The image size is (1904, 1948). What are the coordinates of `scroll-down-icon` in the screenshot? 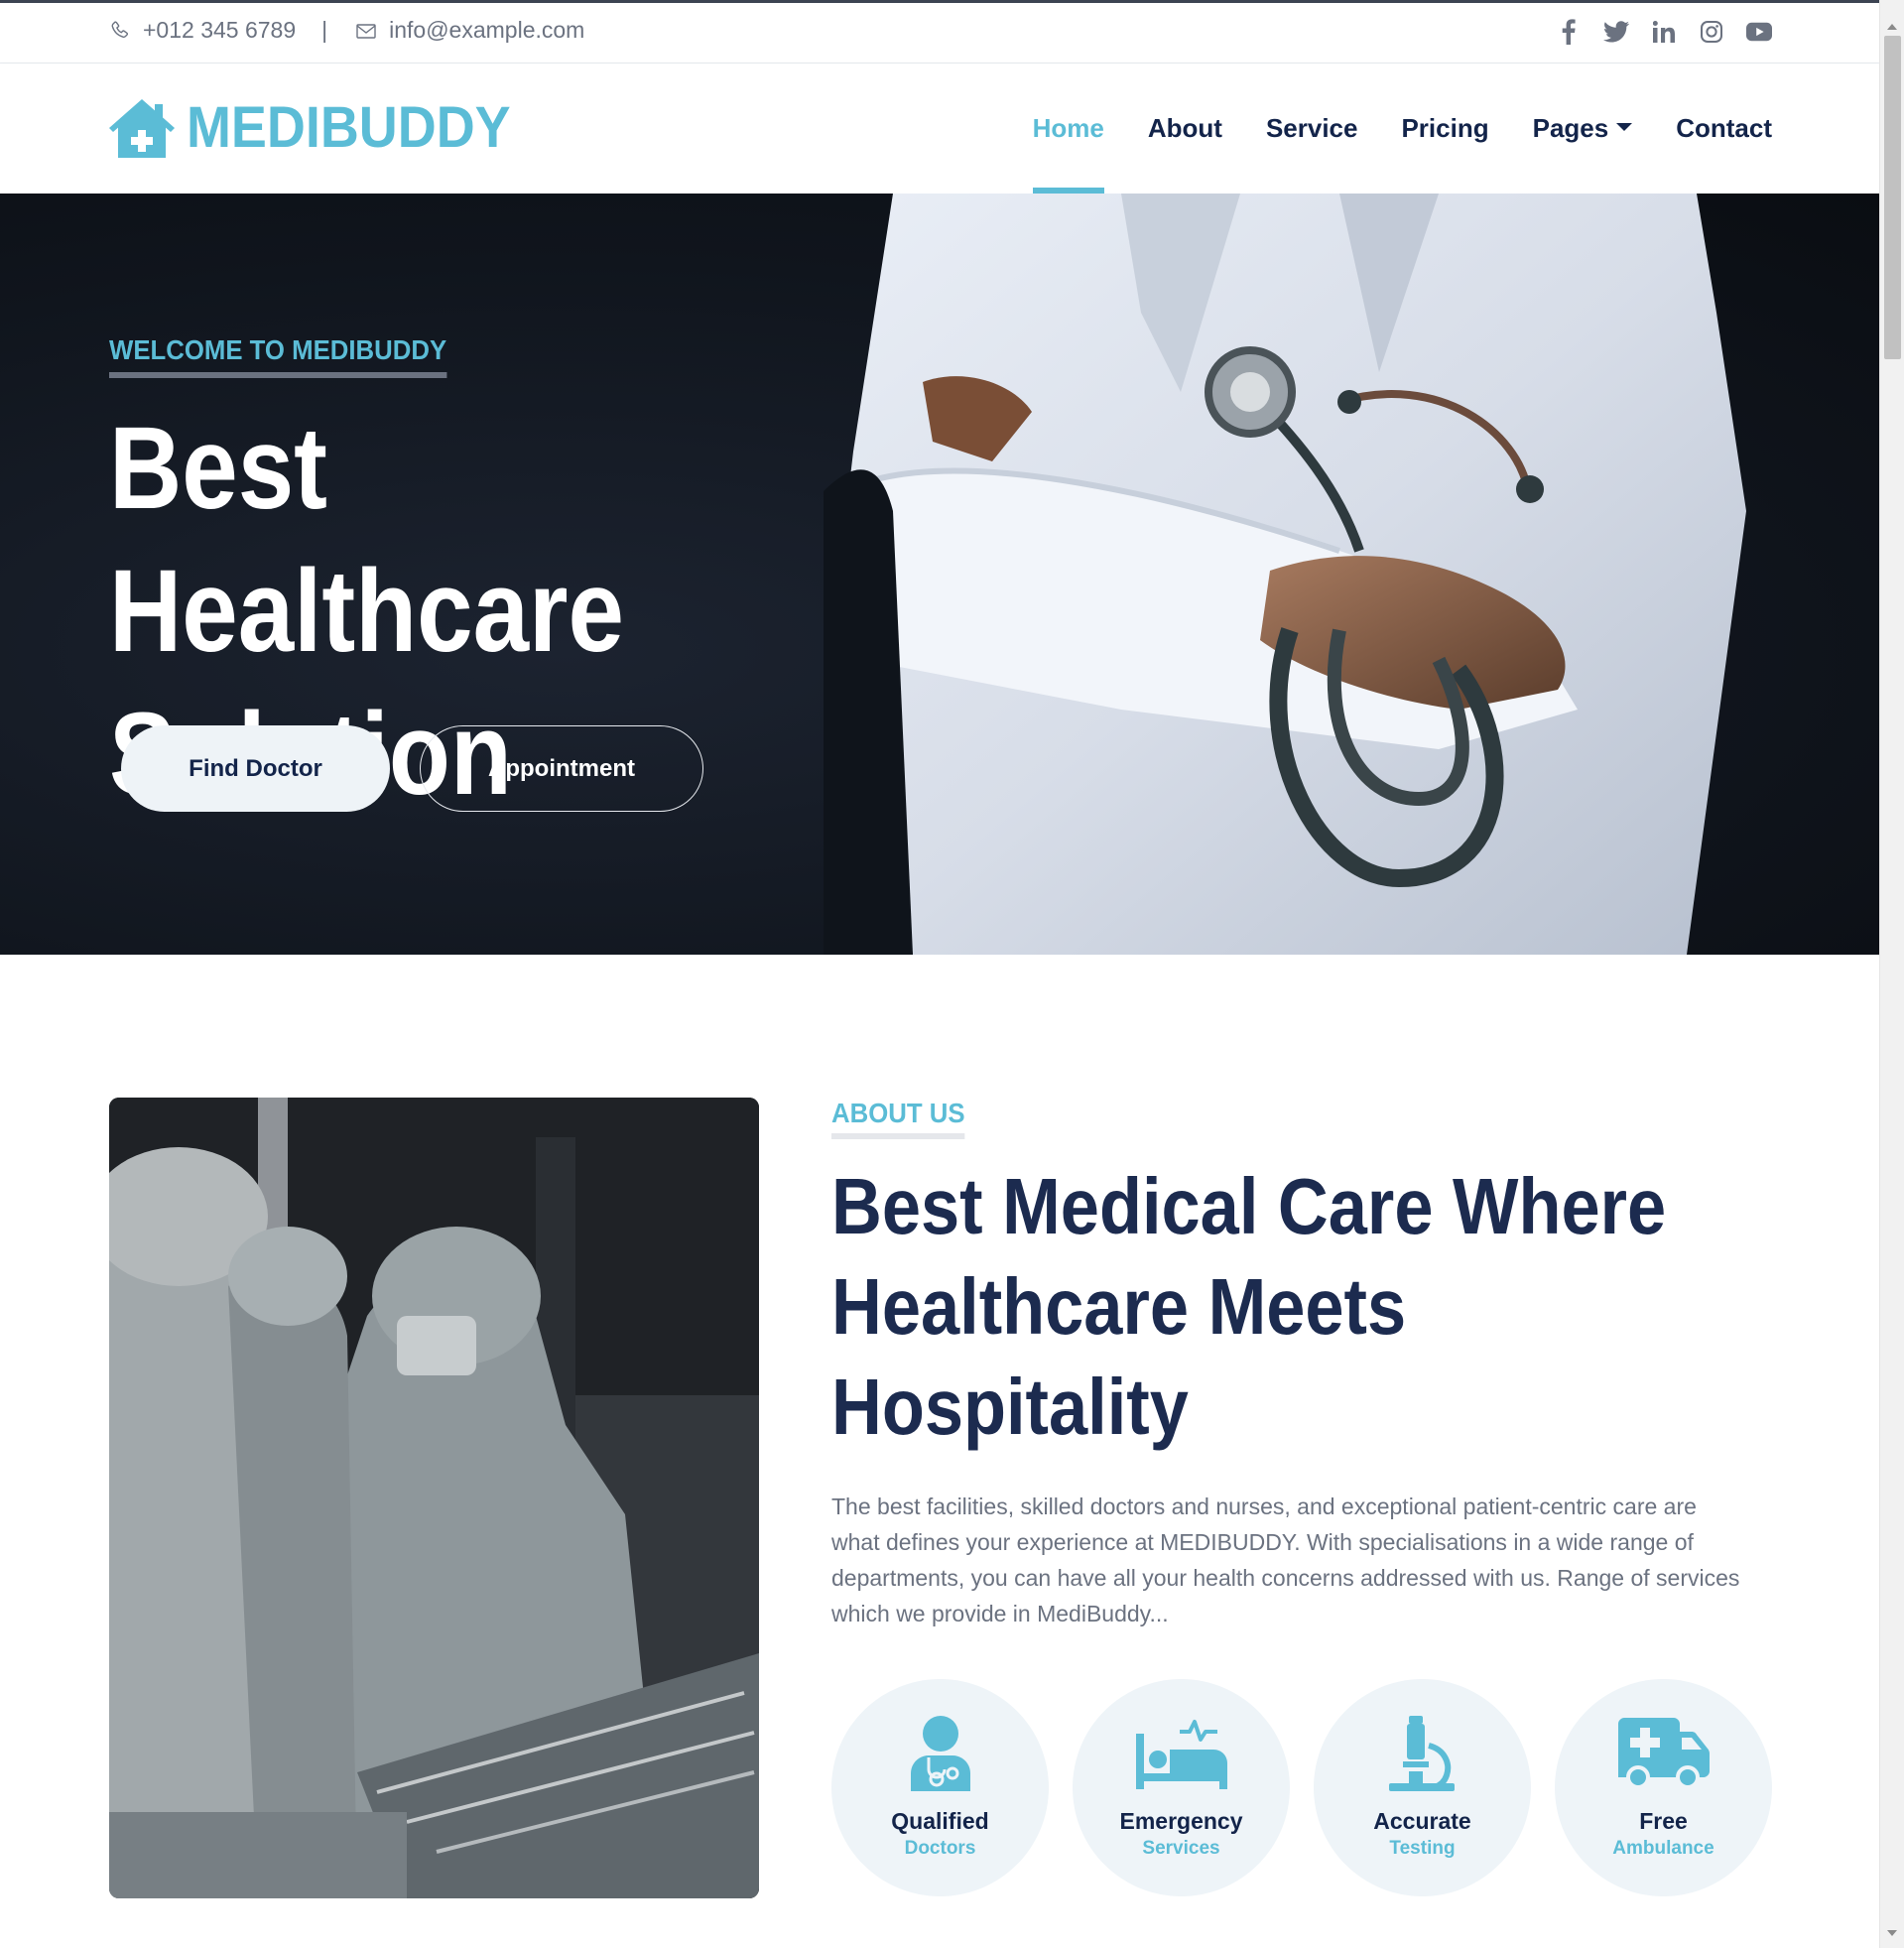 It's located at (1892, 1933).